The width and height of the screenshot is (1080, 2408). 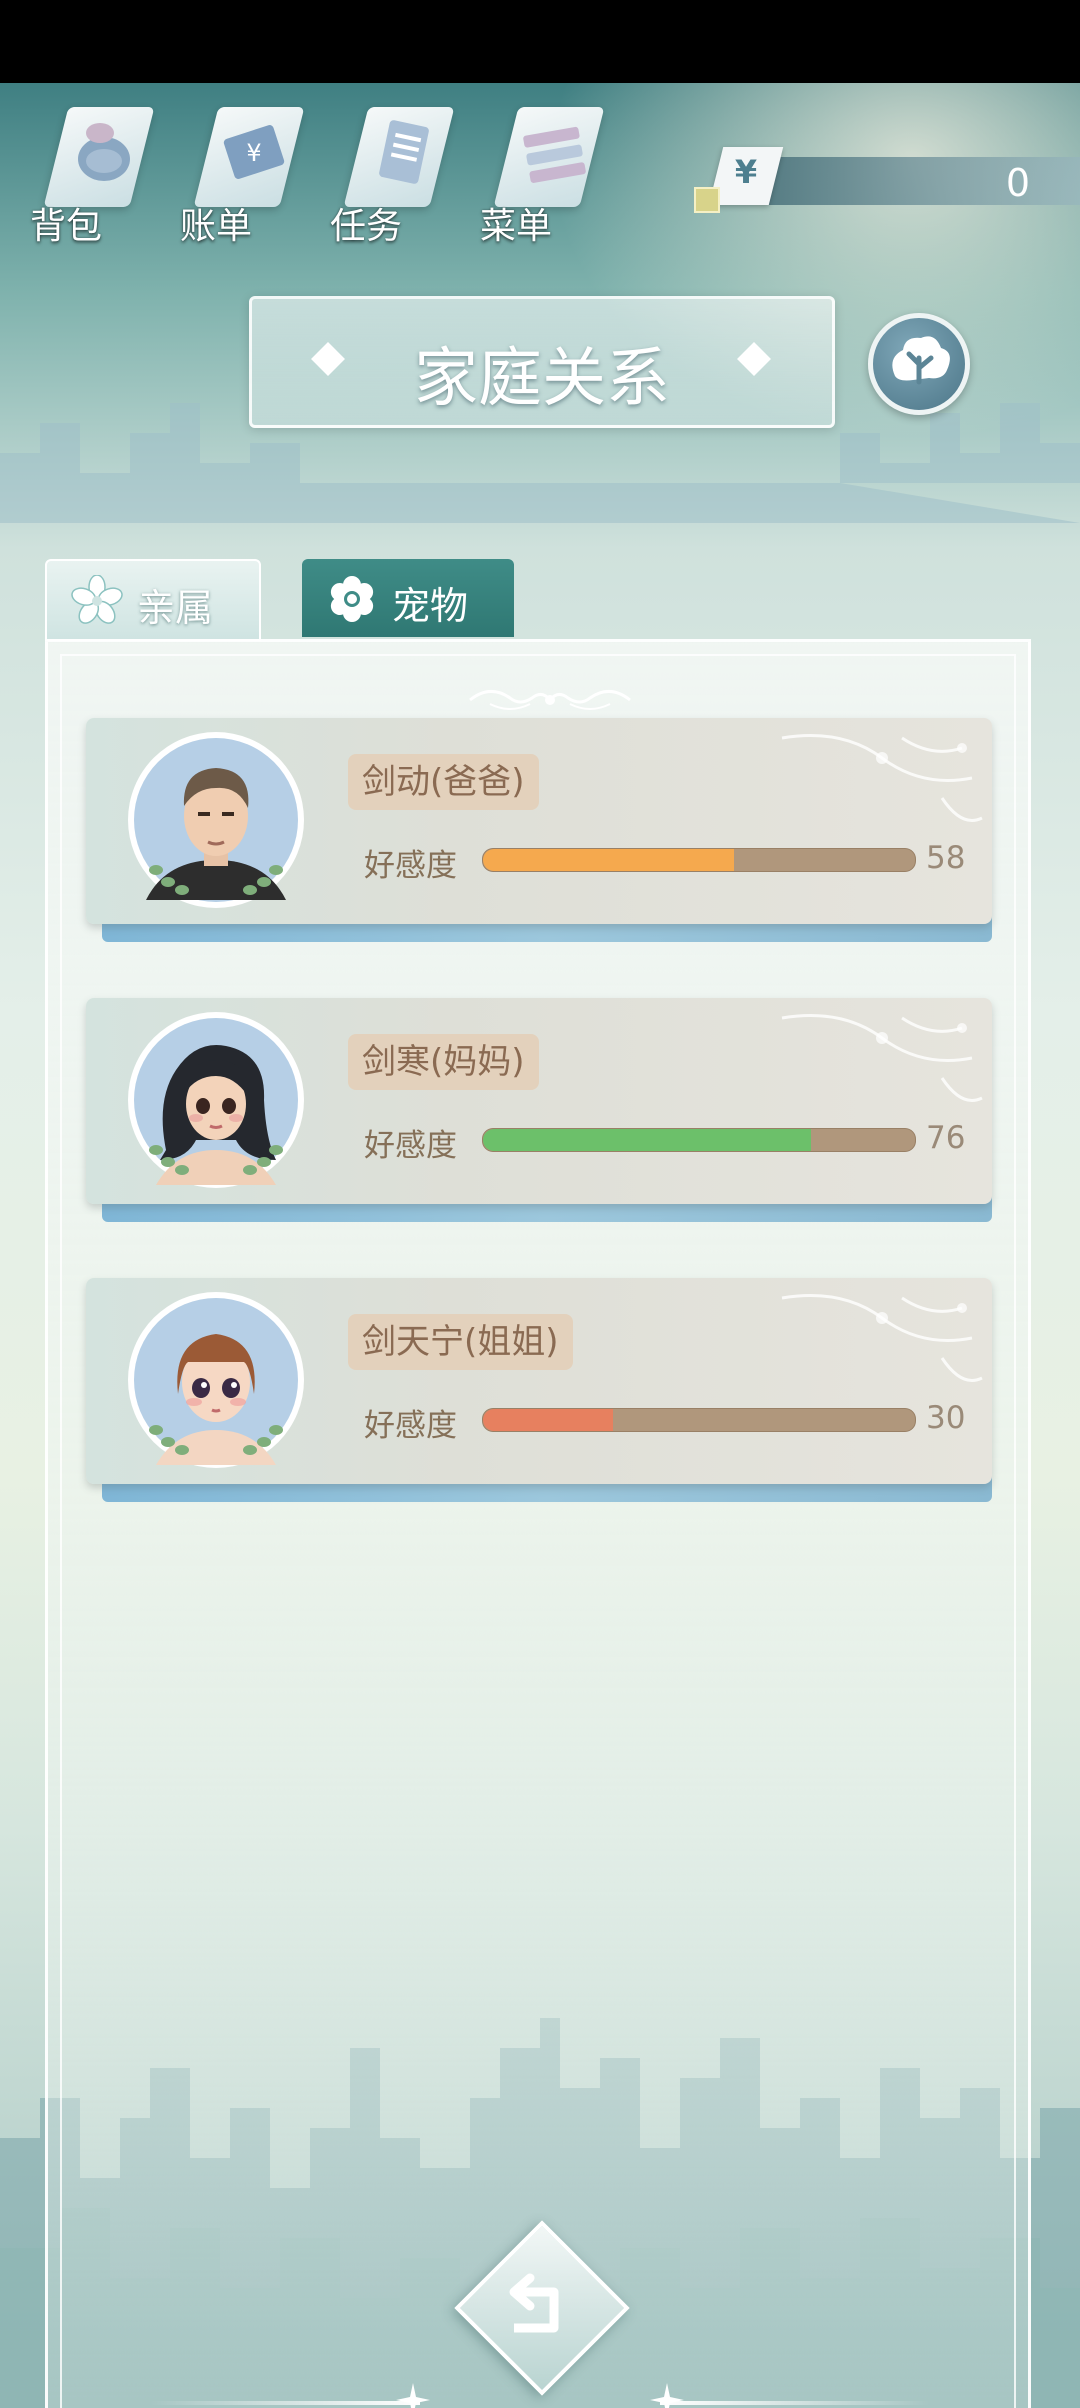 I want to click on nav-backpack-button: 背包, so click(x=92, y=173).